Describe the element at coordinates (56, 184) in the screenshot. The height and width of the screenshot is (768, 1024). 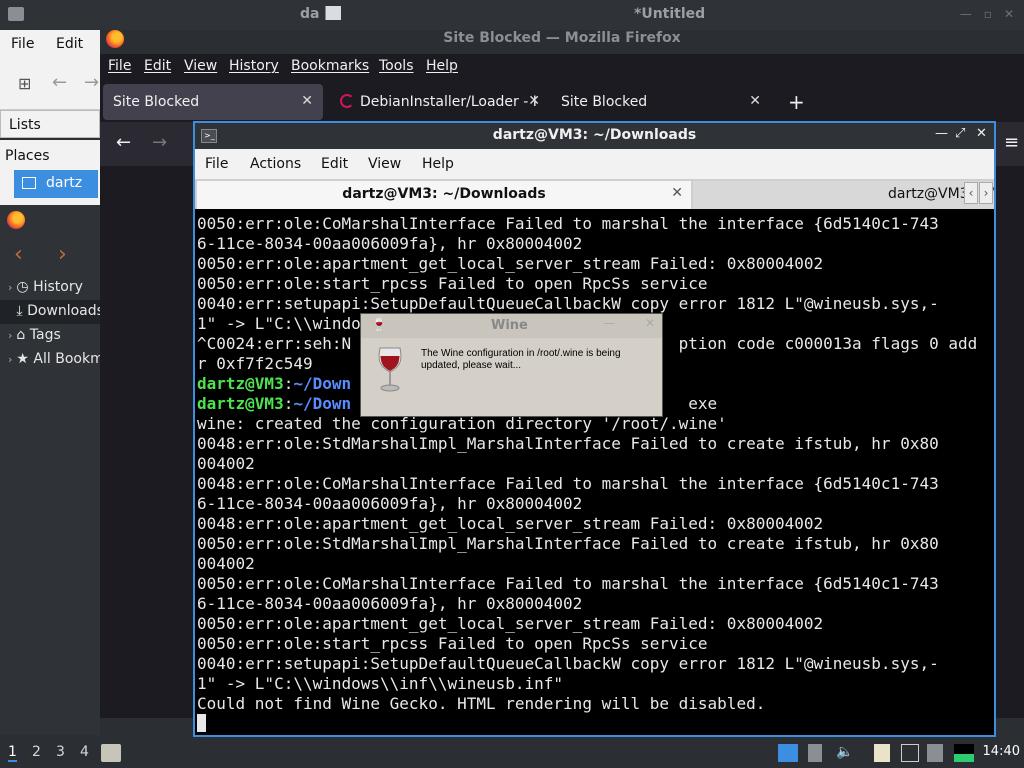
I see `places-item-home: dartz` at that location.